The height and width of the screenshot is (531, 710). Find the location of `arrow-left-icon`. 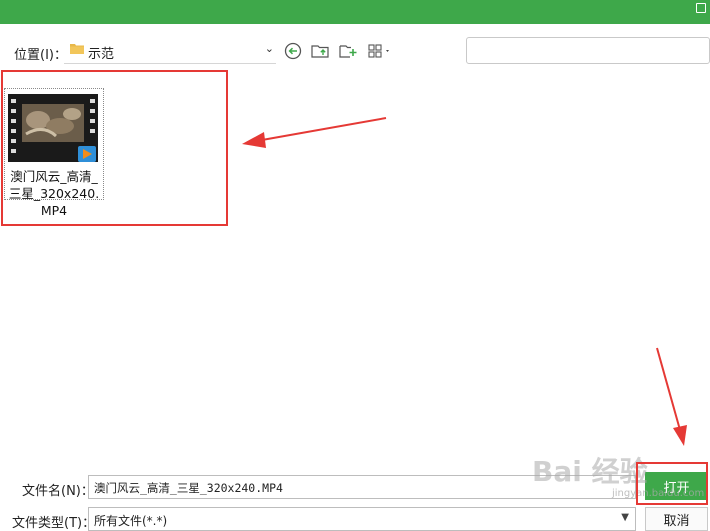

arrow-left-icon is located at coordinates (254, 140).